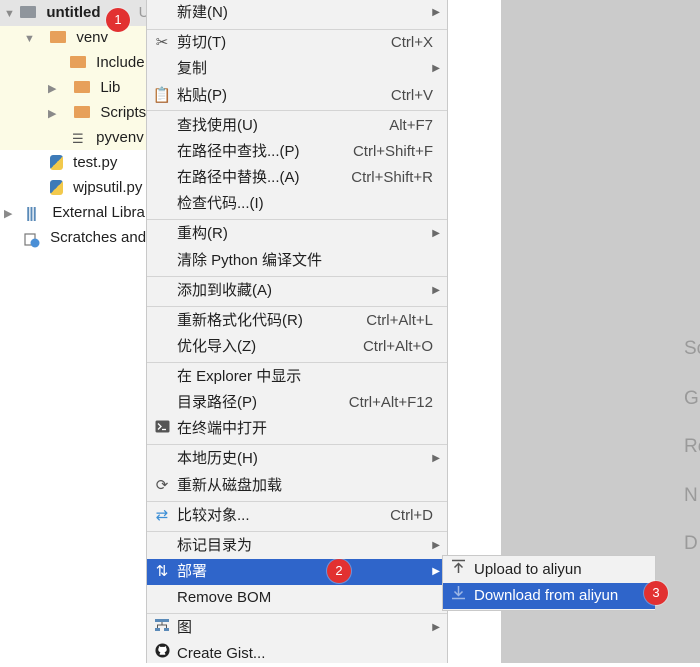 The height and width of the screenshot is (667, 700). What do you see at coordinates (691, 398) in the screenshot?
I see `editor-hint-letter: G` at bounding box center [691, 398].